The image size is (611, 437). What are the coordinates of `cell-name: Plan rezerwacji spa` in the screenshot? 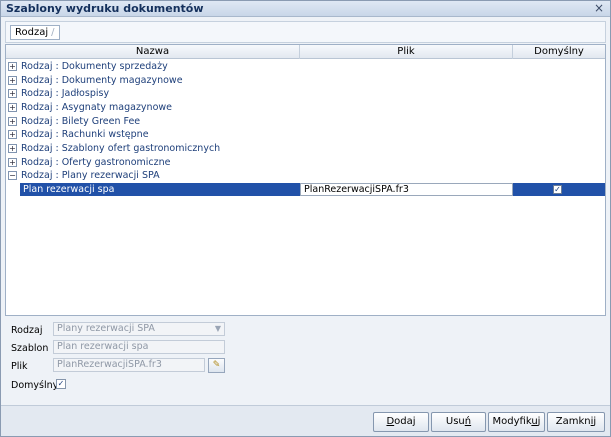 It's located at (160, 189).